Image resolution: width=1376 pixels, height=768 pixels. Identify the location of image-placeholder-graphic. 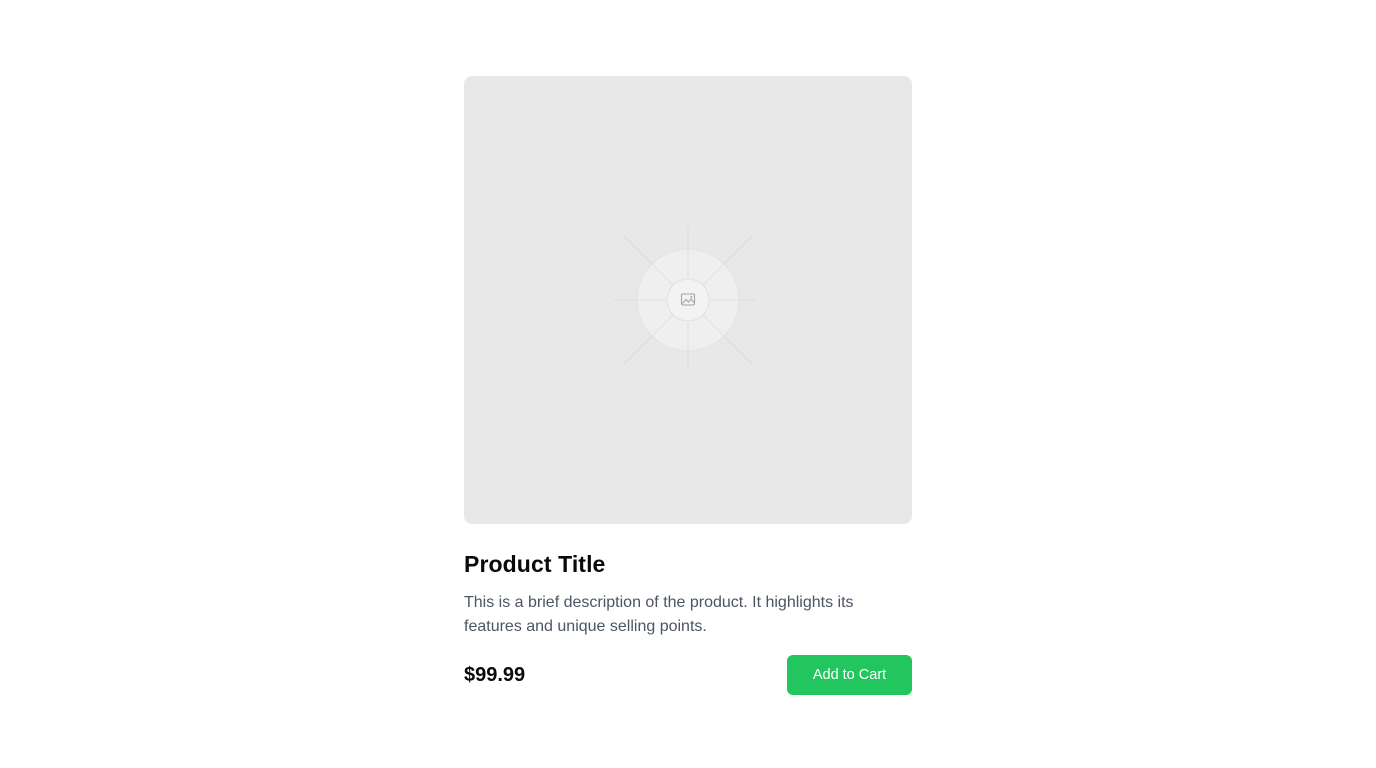
(685, 297).